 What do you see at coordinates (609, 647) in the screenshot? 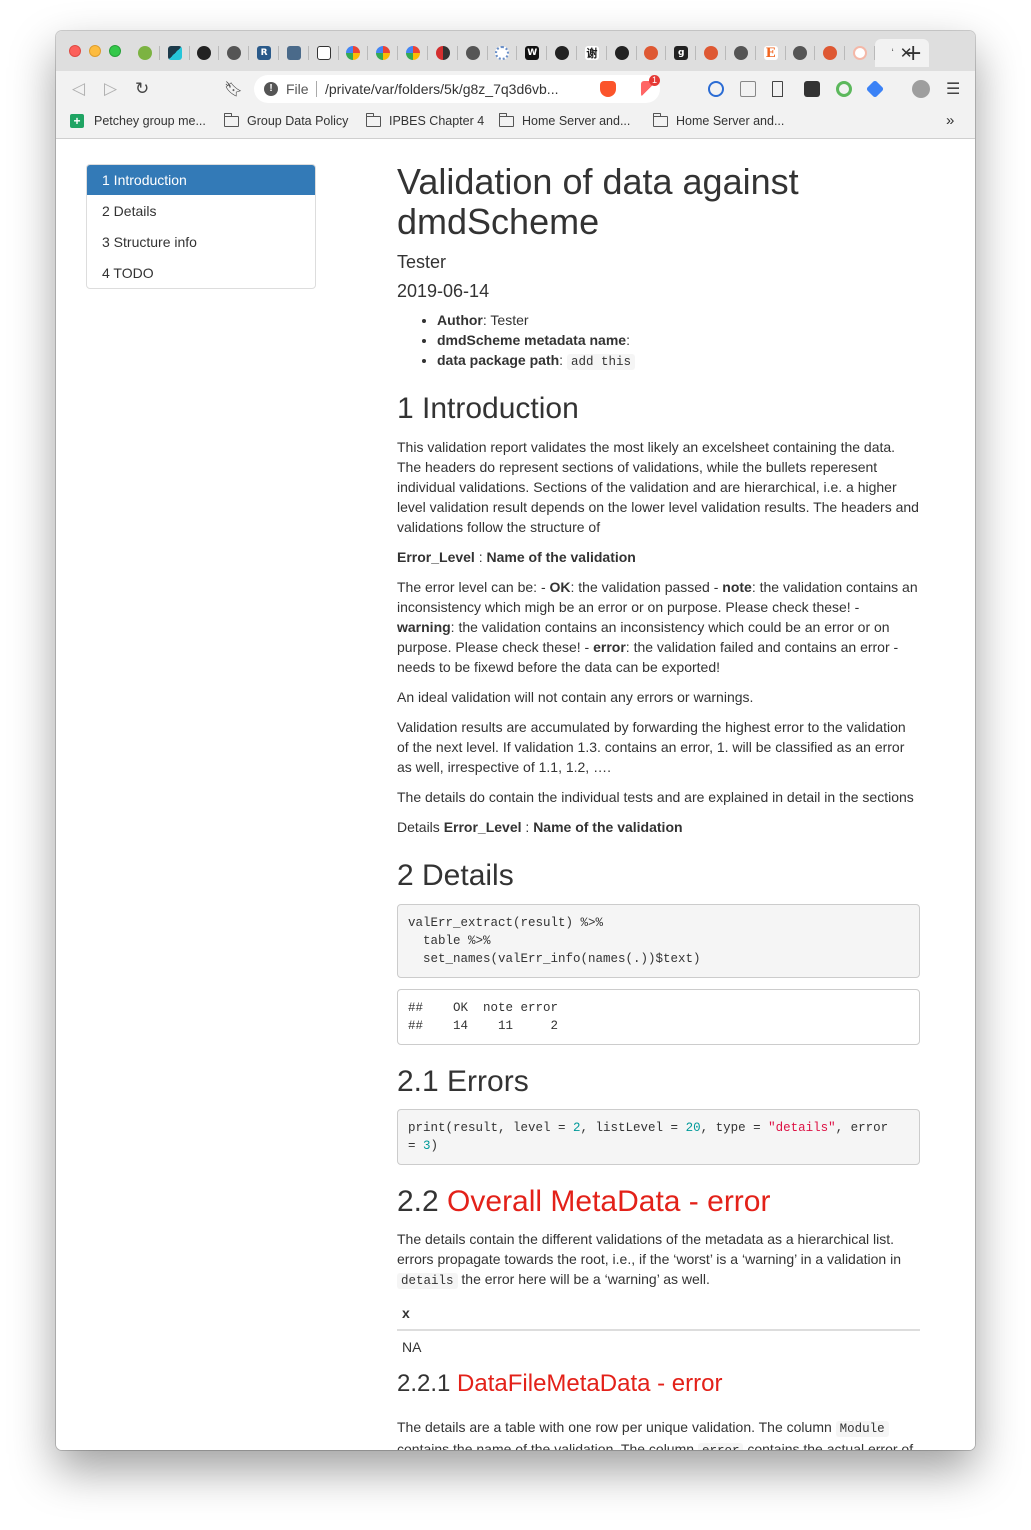
I see `bold-text: error` at bounding box center [609, 647].